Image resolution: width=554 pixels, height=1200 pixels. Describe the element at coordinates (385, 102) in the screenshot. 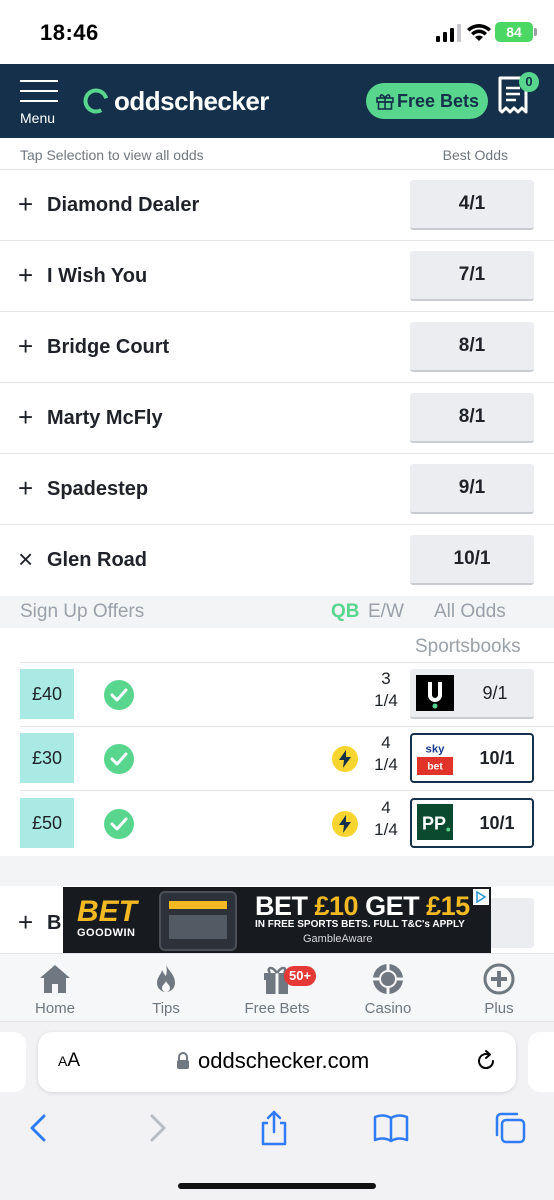

I see `gift-icon` at that location.